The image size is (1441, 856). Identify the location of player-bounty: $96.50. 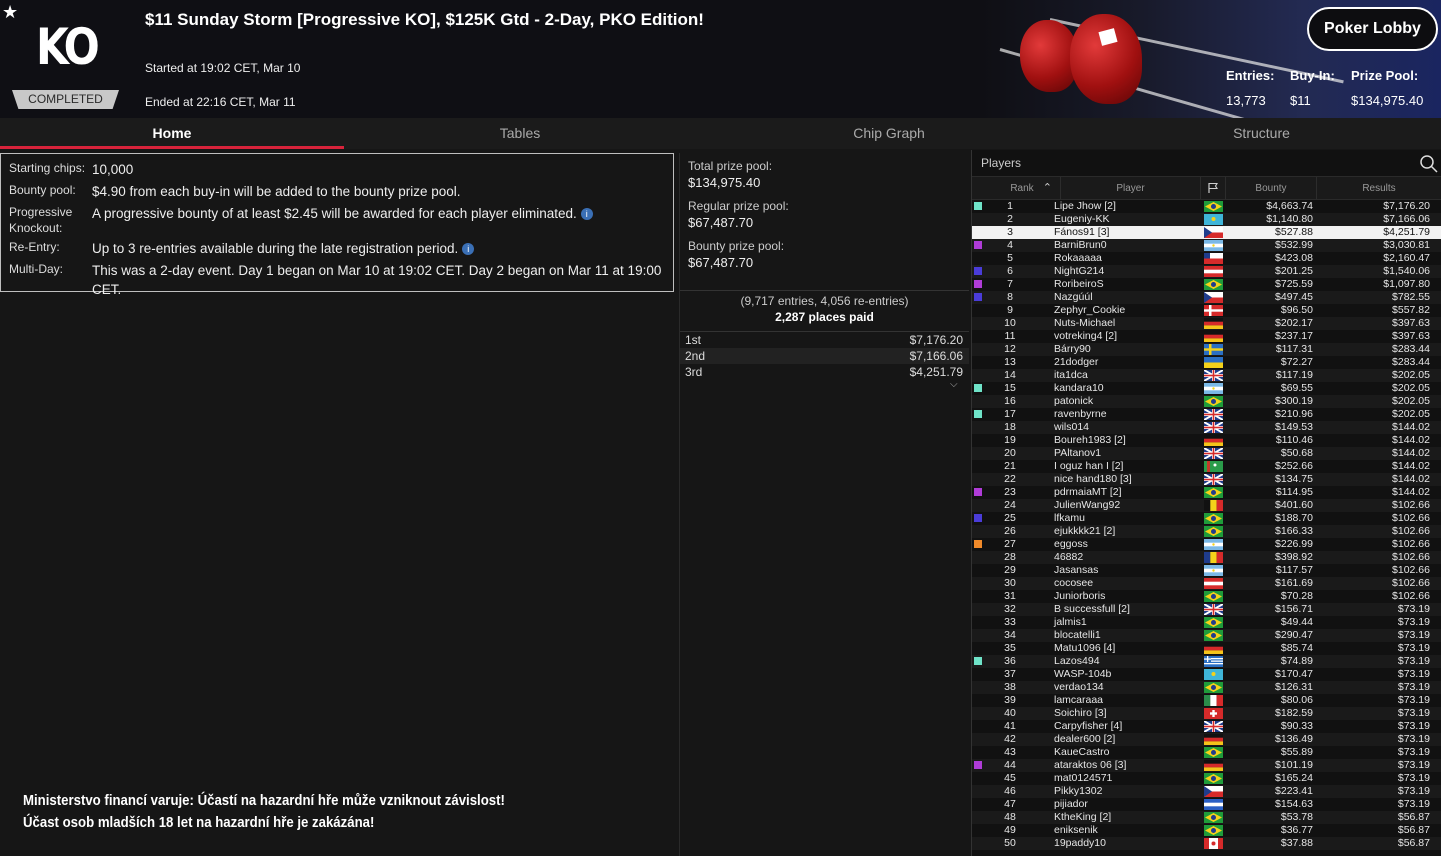
(1296, 310).